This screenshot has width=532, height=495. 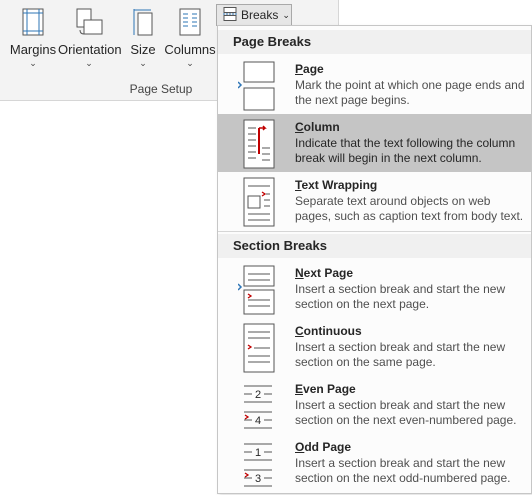 What do you see at coordinates (258, 144) in the screenshot?
I see `column-break-icon` at bounding box center [258, 144].